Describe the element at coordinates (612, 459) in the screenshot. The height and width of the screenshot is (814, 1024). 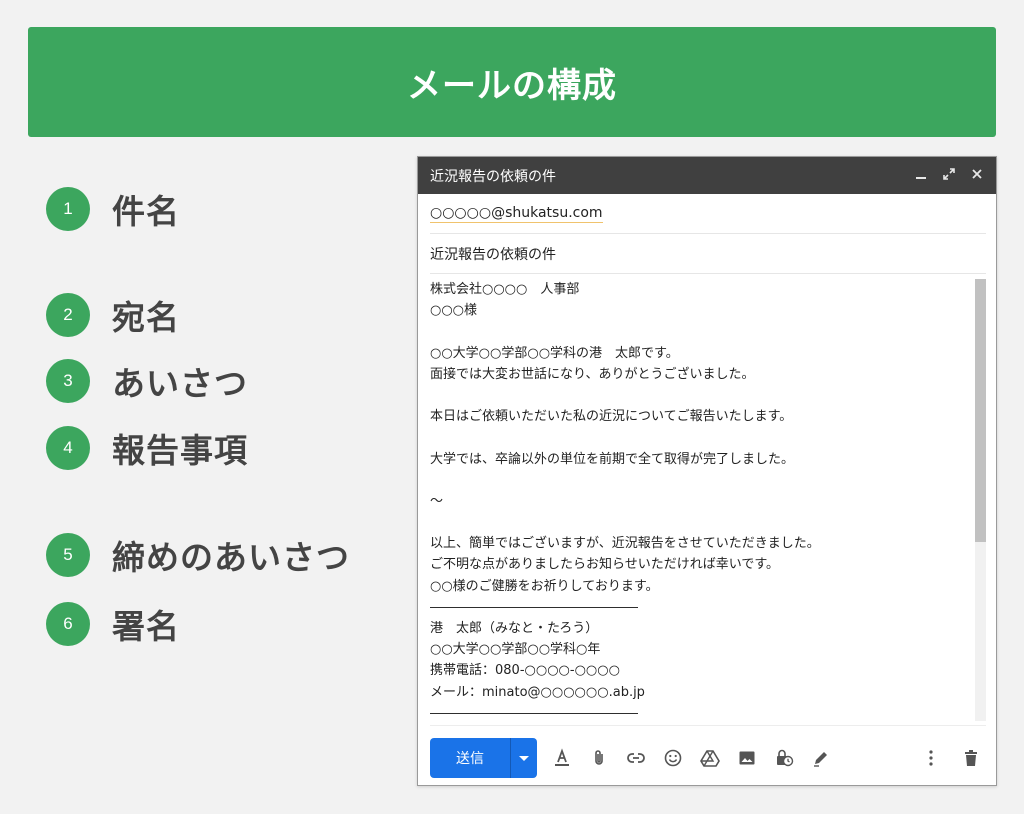
I see `body-line: 大学では、卒論以外の単位を前期で全て取得が完了しました。` at that location.